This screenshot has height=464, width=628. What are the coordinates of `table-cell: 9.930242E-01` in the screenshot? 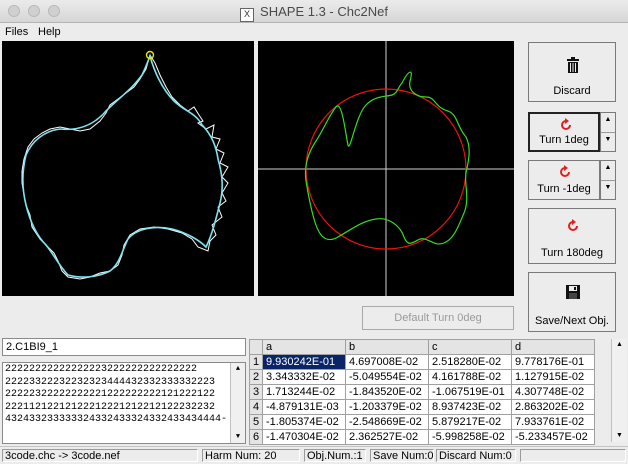 It's located at (304, 362).